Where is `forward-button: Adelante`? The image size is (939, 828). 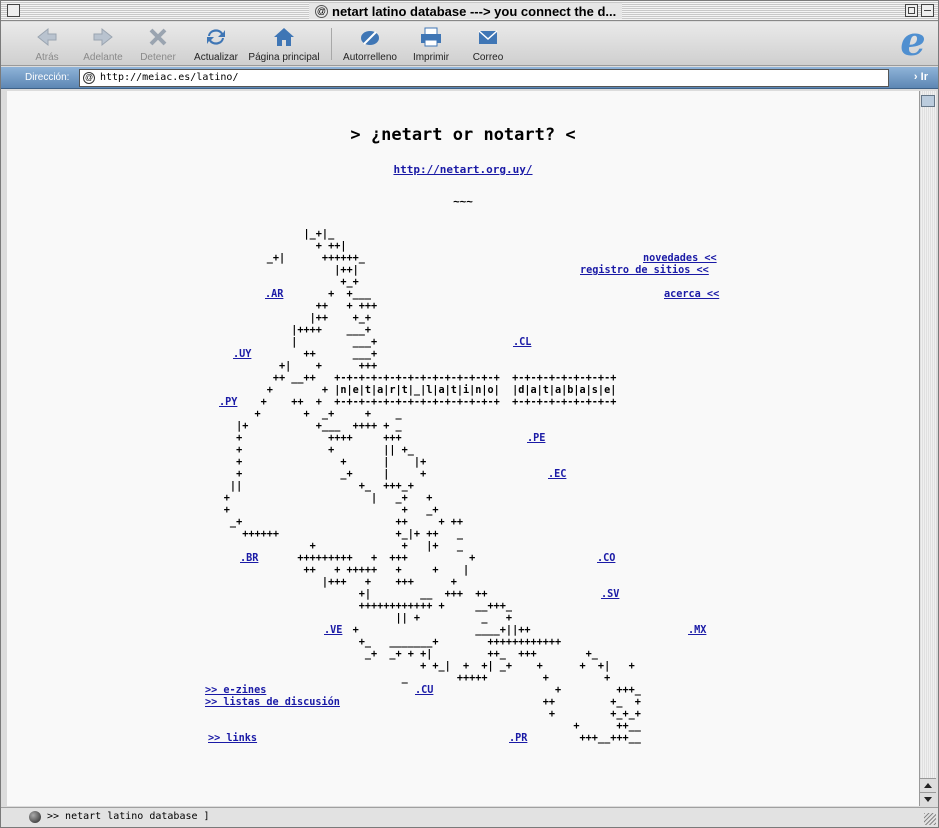
forward-button: Adelante is located at coordinates (103, 44).